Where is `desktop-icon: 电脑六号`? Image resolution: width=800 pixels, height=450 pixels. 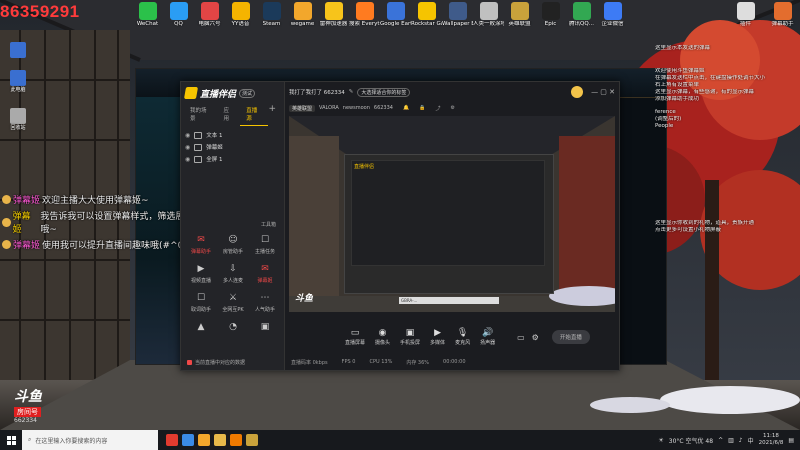
desktop-icon: 电脑六号 is located at coordinates (209, 14).